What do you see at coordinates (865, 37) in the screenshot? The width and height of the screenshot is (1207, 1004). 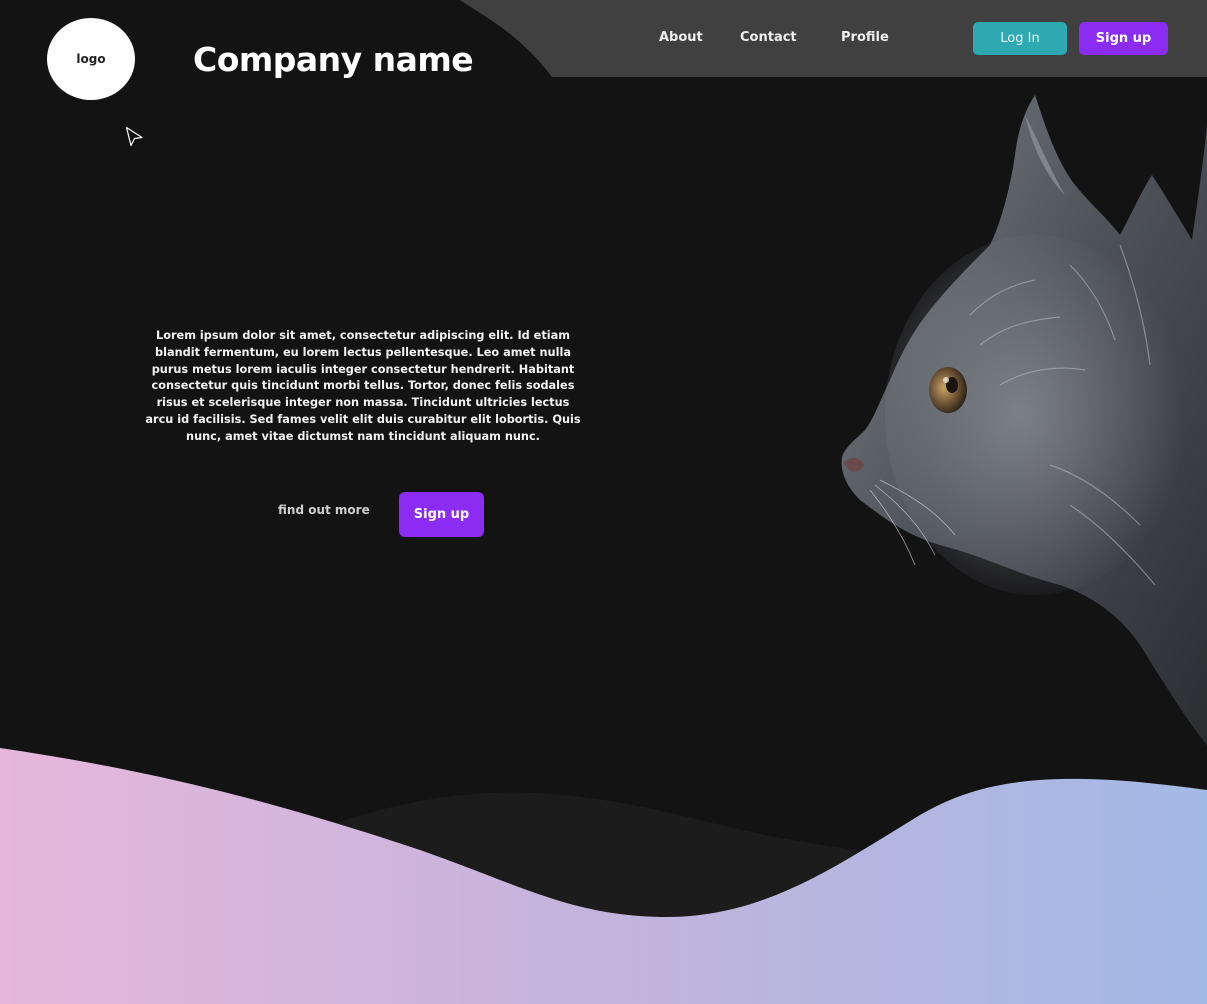 I see `nav-profile-link: Profile` at bounding box center [865, 37].